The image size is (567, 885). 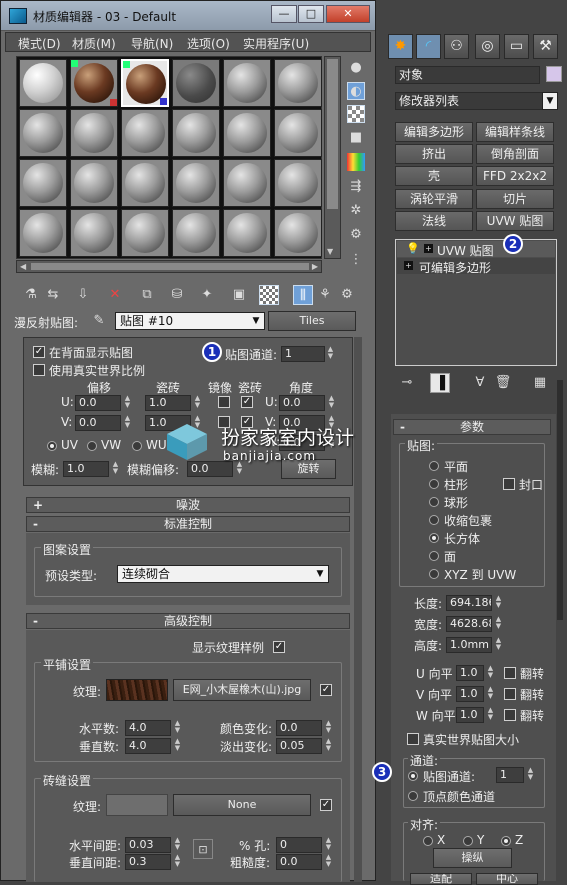 What do you see at coordinates (239, 295) in the screenshot?
I see `show-map-in-viewport-icon: ▣` at bounding box center [239, 295].